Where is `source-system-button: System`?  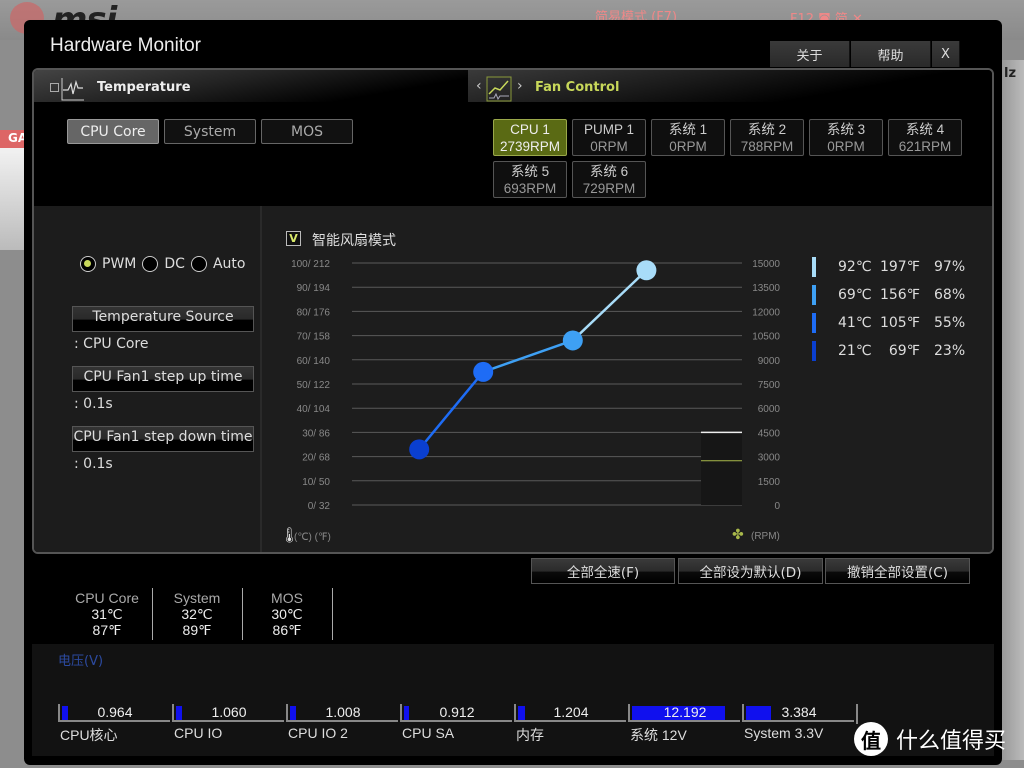
source-system-button: System is located at coordinates (210, 131).